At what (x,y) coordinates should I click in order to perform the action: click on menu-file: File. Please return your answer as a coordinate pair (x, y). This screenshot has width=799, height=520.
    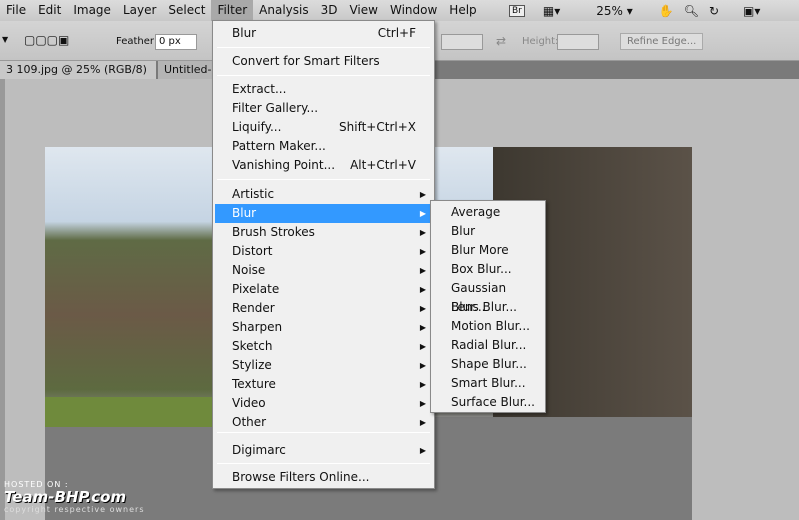
    Looking at the image, I should click on (16, 10).